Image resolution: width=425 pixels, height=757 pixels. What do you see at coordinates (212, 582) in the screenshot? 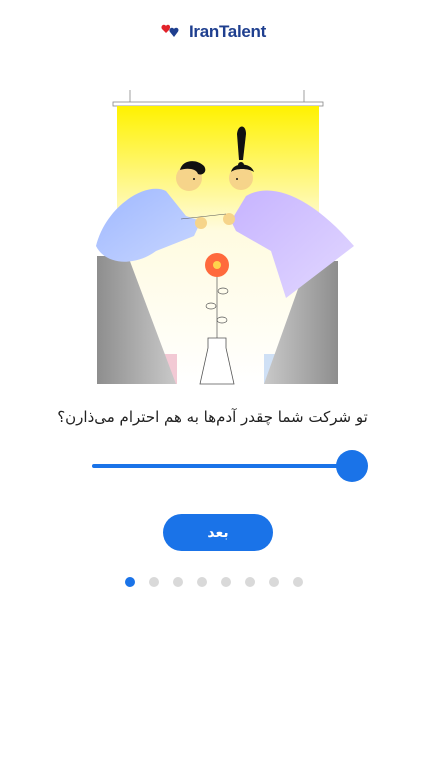
I see `pagination-dots` at bounding box center [212, 582].